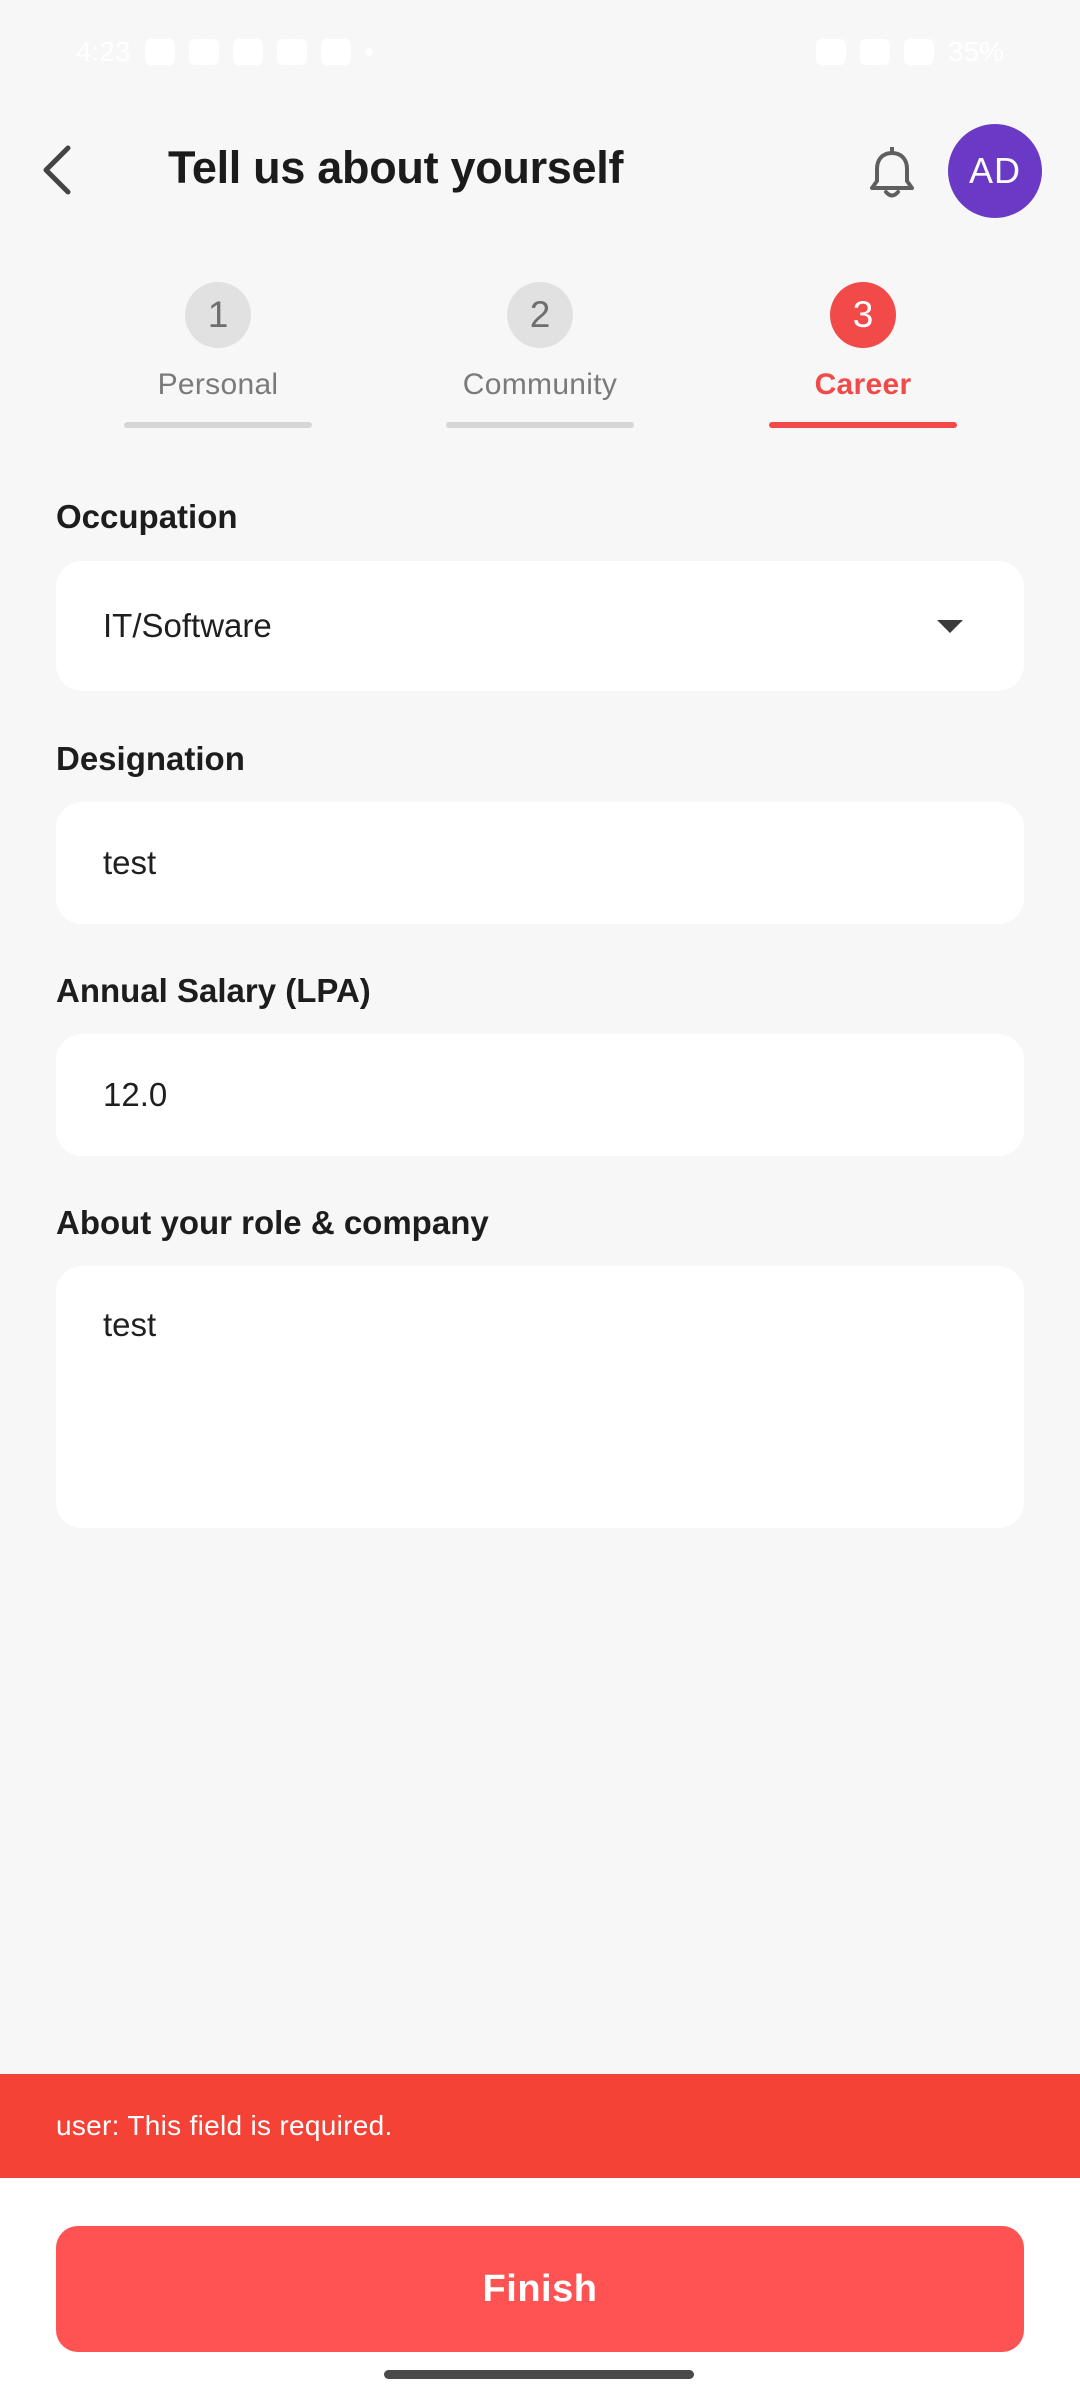 The image size is (1080, 2400). What do you see at coordinates (863, 355) in the screenshot?
I see `step-career: 3 Career` at bounding box center [863, 355].